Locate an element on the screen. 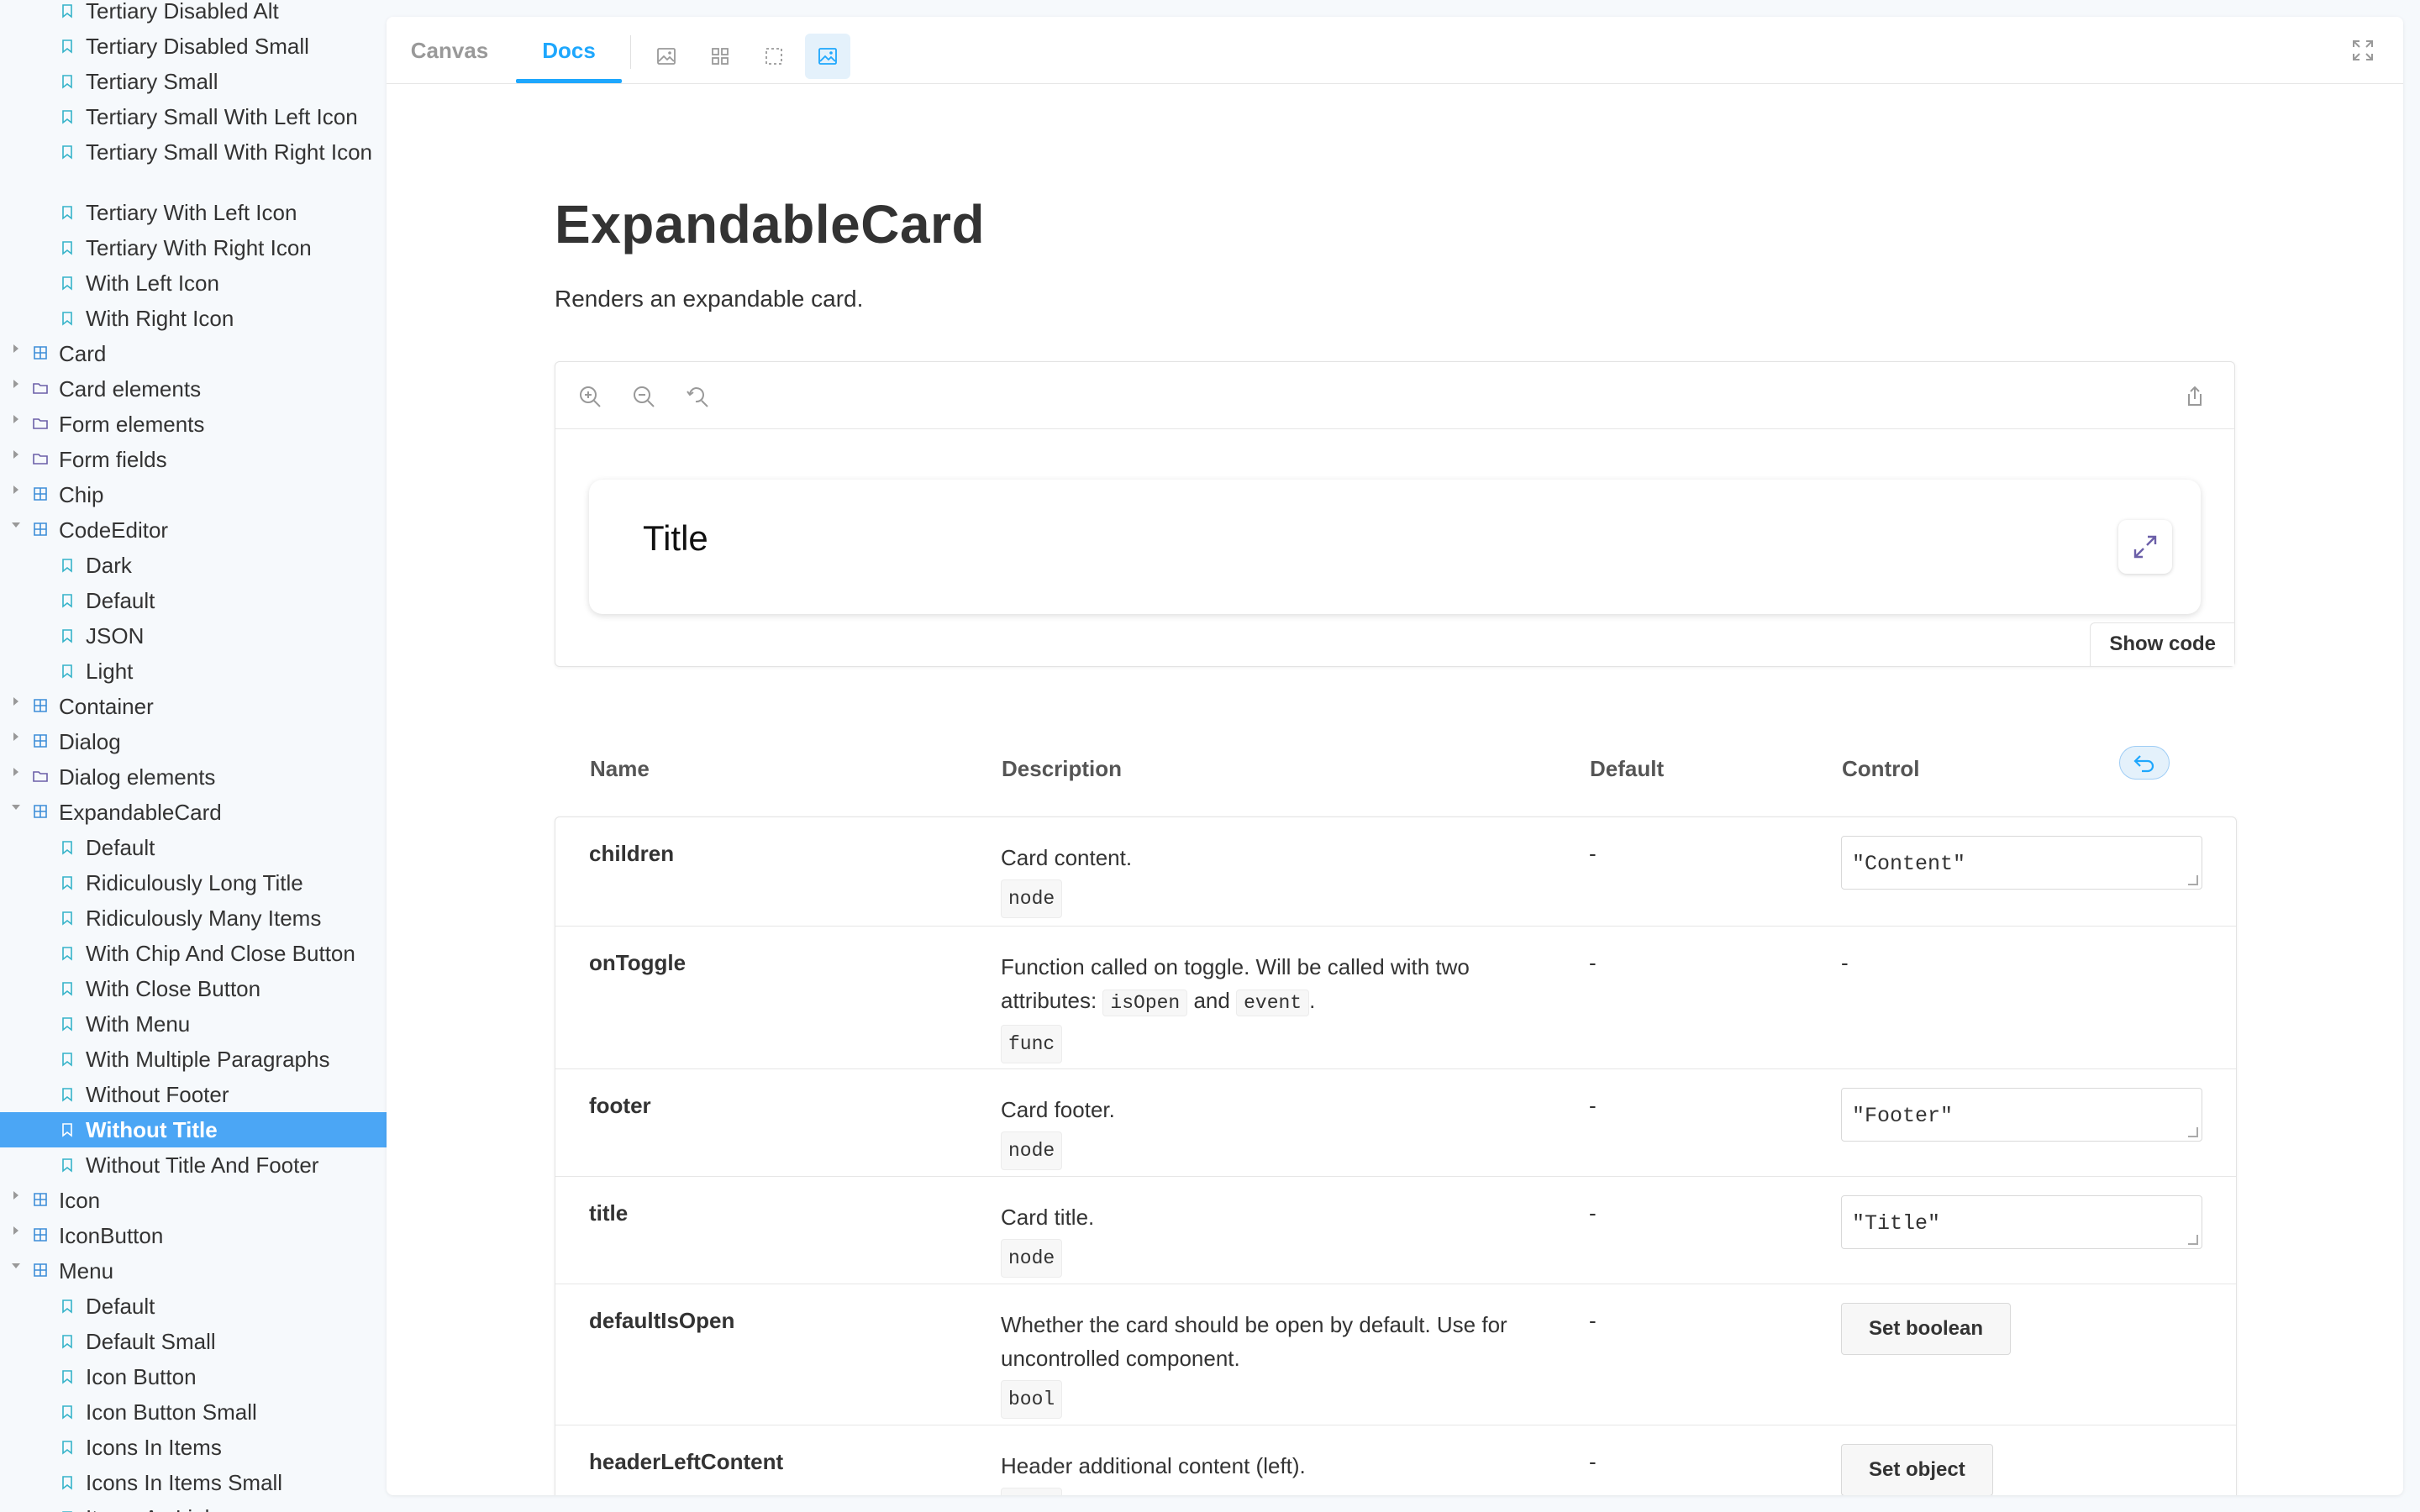 Image resolution: width=2420 pixels, height=1512 pixels. fullscreen-icon is located at coordinates (2363, 50).